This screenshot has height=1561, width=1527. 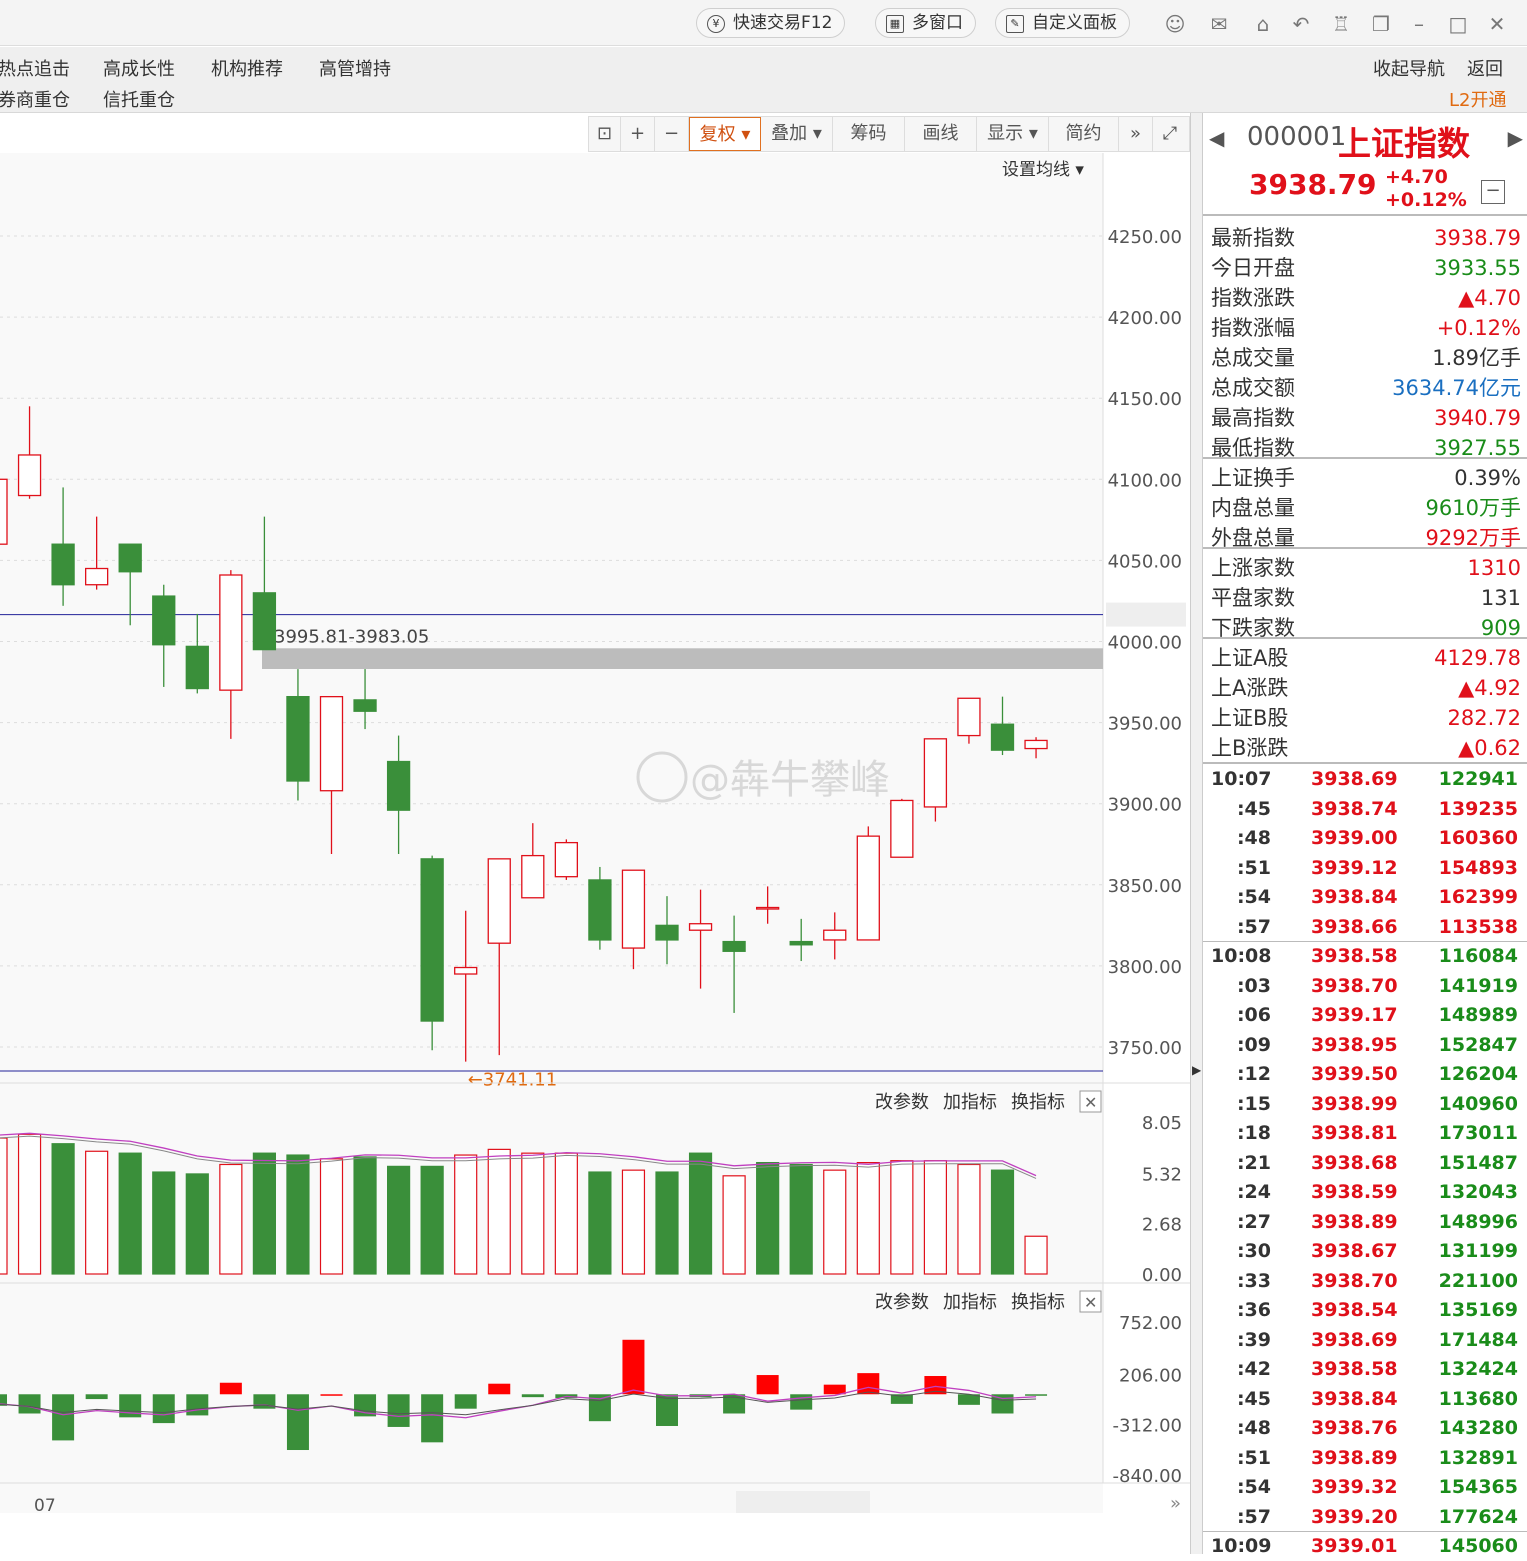 What do you see at coordinates (1478, 838) in the screenshot?
I see `tick-volume: 160360` at bounding box center [1478, 838].